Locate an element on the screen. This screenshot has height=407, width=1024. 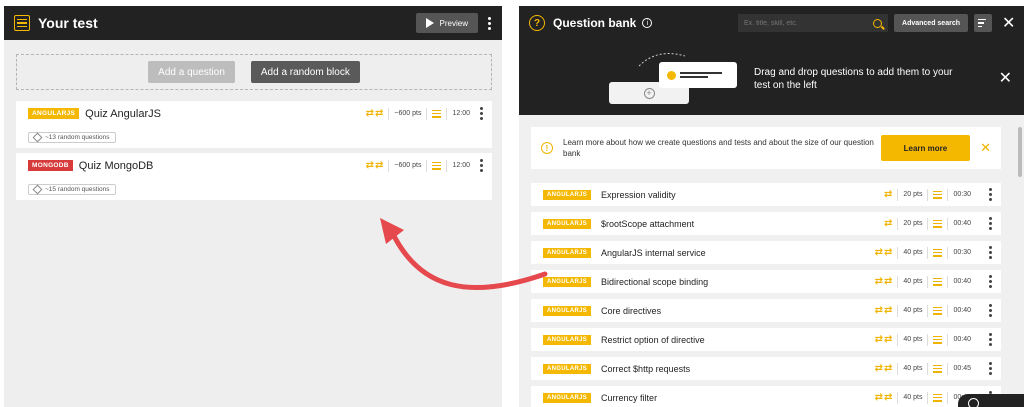
test-header: Your test Preview is located at coordinates (253, 23).